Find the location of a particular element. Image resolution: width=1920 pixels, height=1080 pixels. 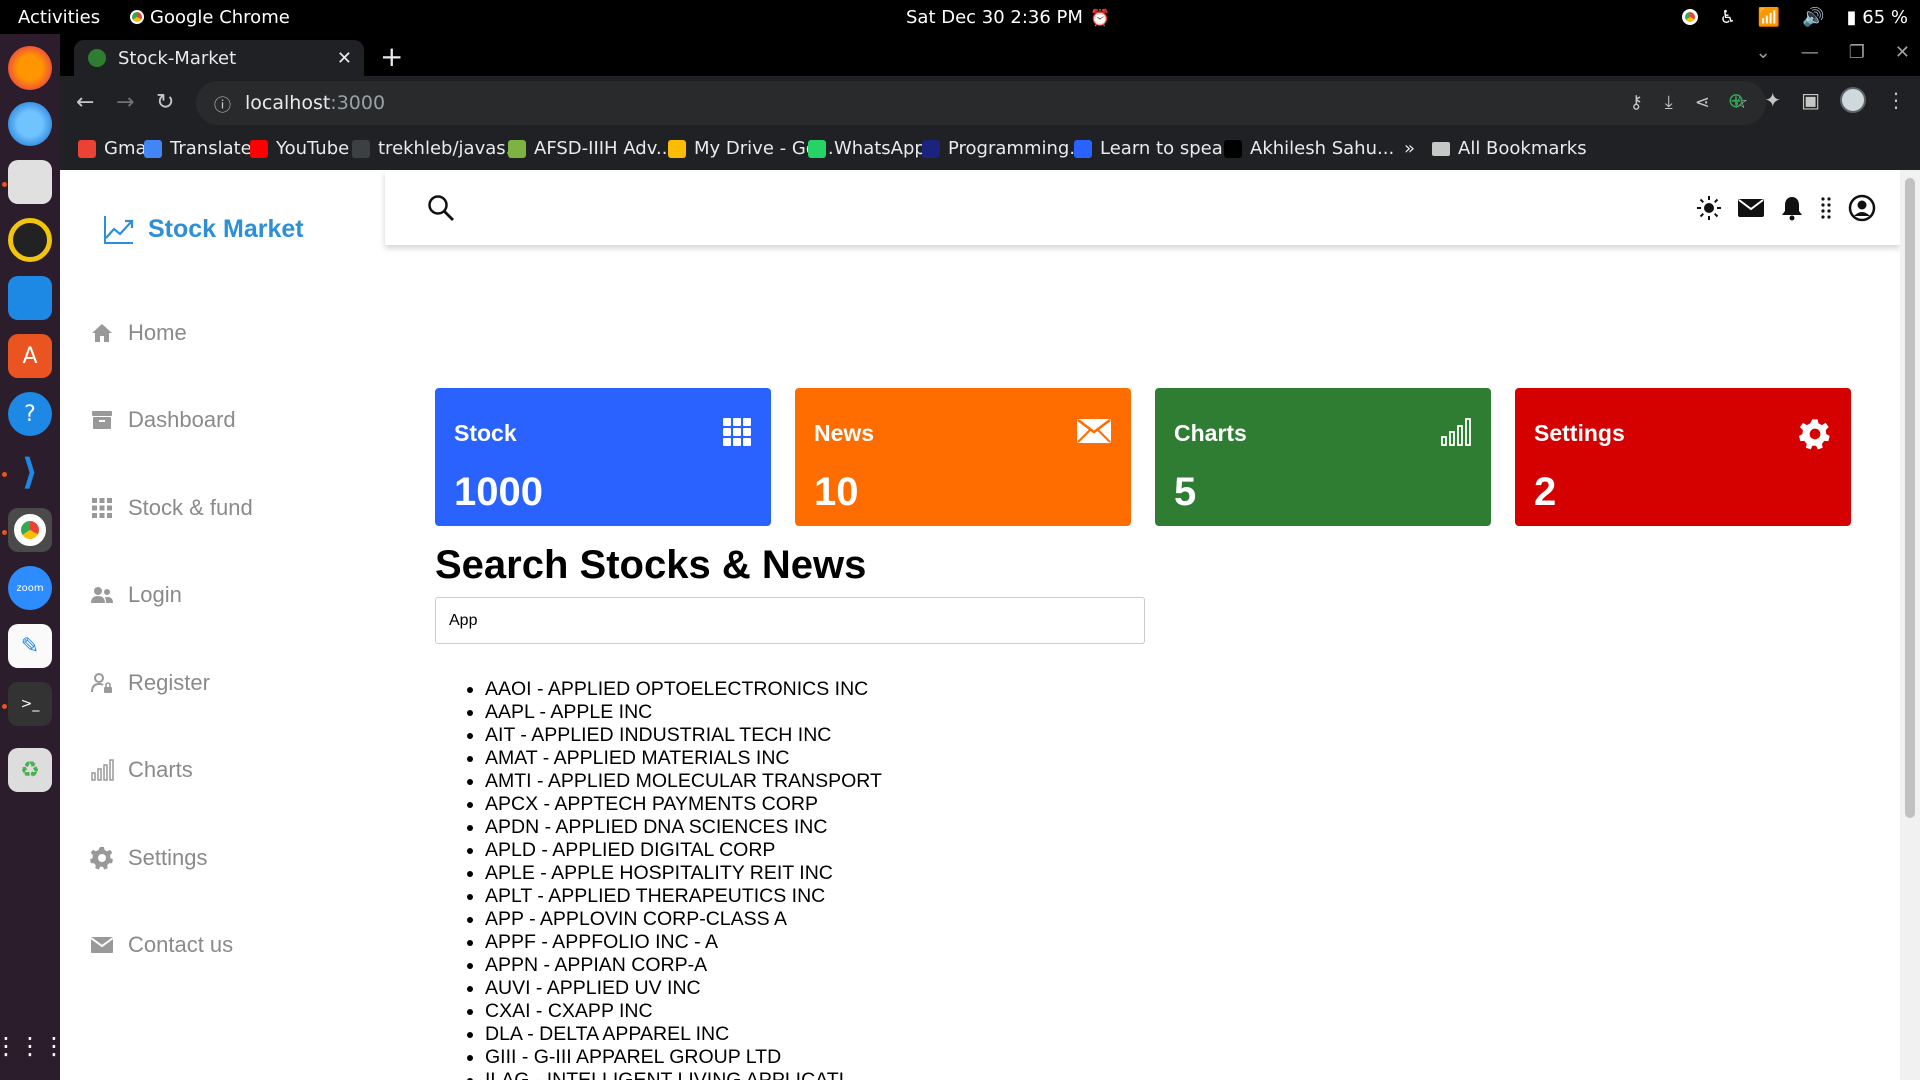

list-item: APLE - APPLE HOSPITALITY REIT INC is located at coordinates (683, 873).